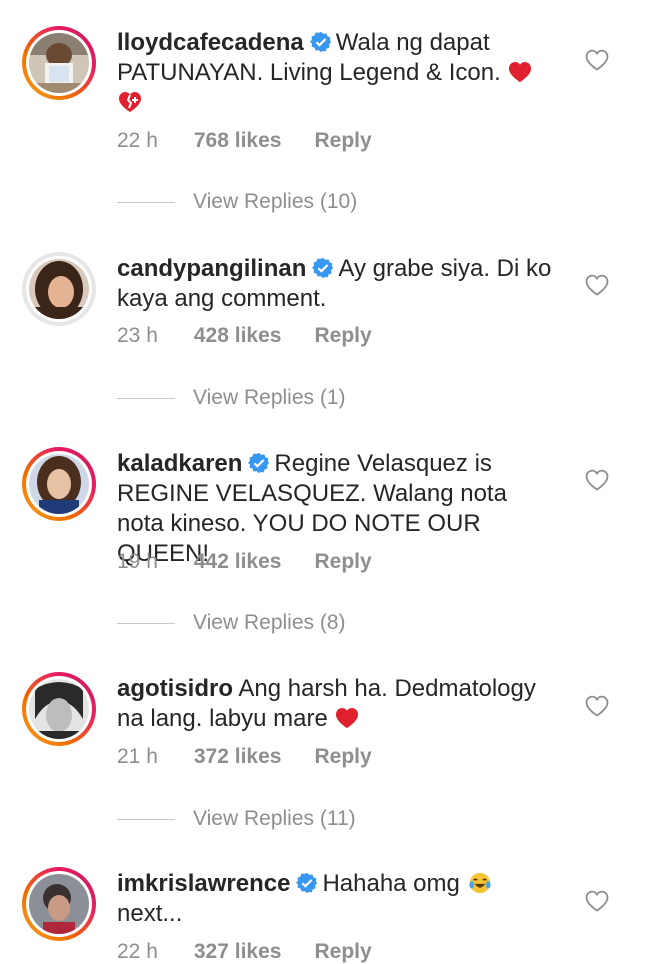 The image size is (649, 964). I want to click on view-replies-label: View Replies (11), so click(274, 818).